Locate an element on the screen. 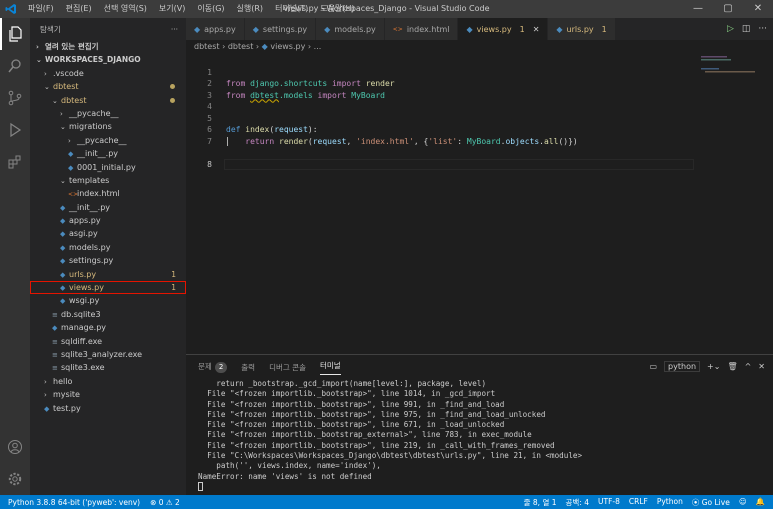  menu-run: 실행(R) is located at coordinates (250, 9).